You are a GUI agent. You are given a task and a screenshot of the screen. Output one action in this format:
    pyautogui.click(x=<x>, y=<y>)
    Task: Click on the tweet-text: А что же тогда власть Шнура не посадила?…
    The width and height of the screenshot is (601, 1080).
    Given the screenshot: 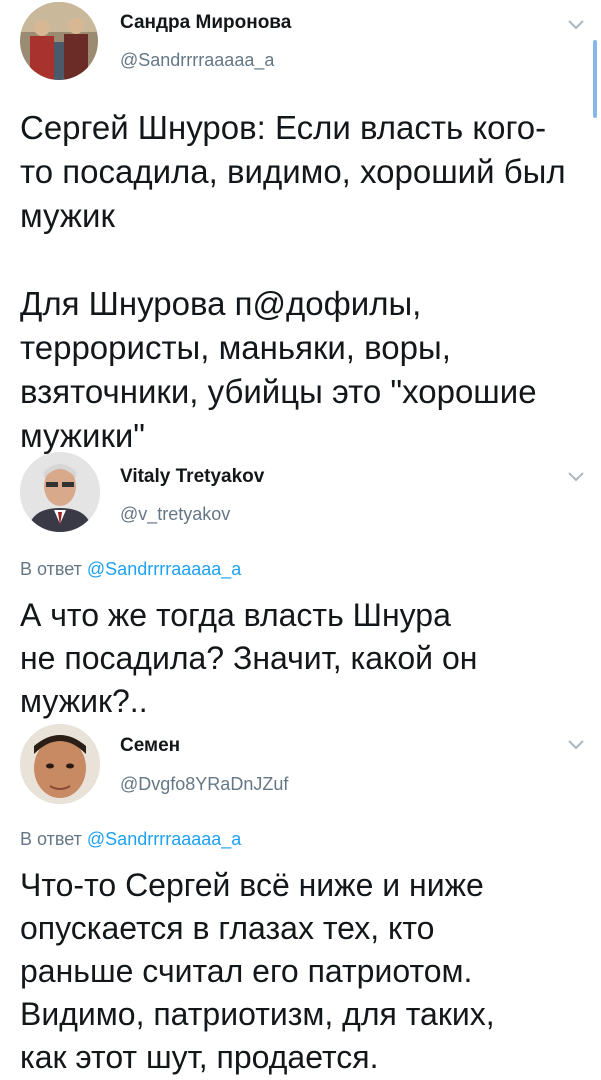 What is the action you would take?
    pyautogui.click(x=249, y=658)
    